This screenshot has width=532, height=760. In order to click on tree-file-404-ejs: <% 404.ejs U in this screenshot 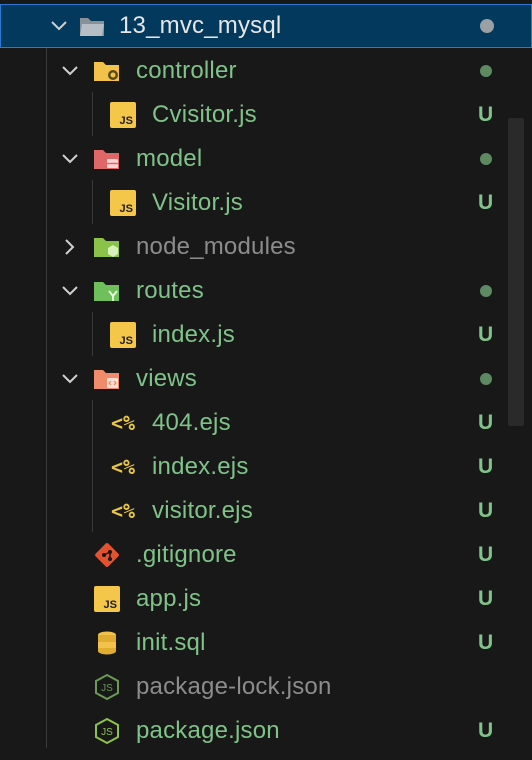, I will do `click(266, 423)`.